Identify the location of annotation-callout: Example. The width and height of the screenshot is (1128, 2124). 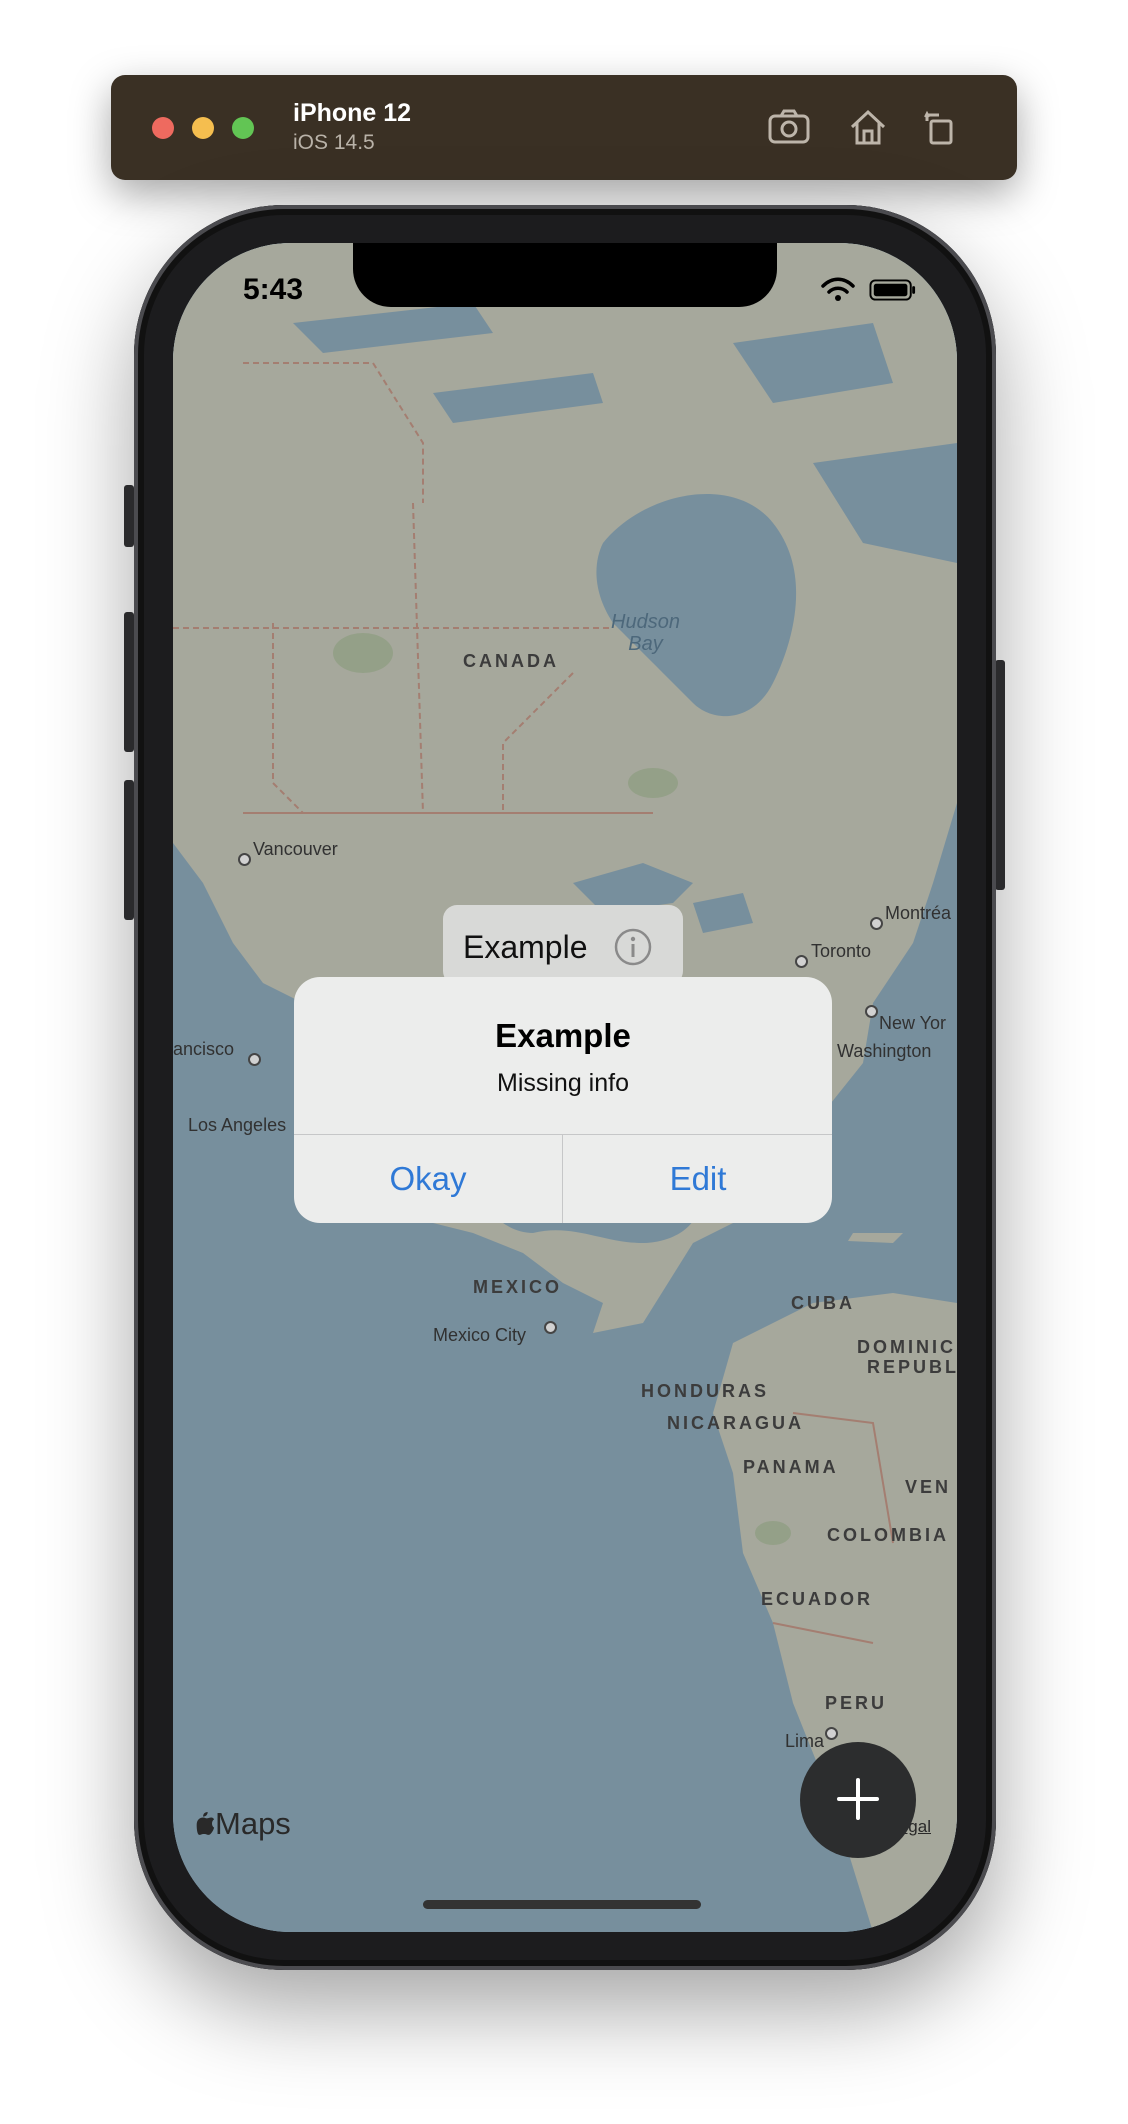
(563, 945).